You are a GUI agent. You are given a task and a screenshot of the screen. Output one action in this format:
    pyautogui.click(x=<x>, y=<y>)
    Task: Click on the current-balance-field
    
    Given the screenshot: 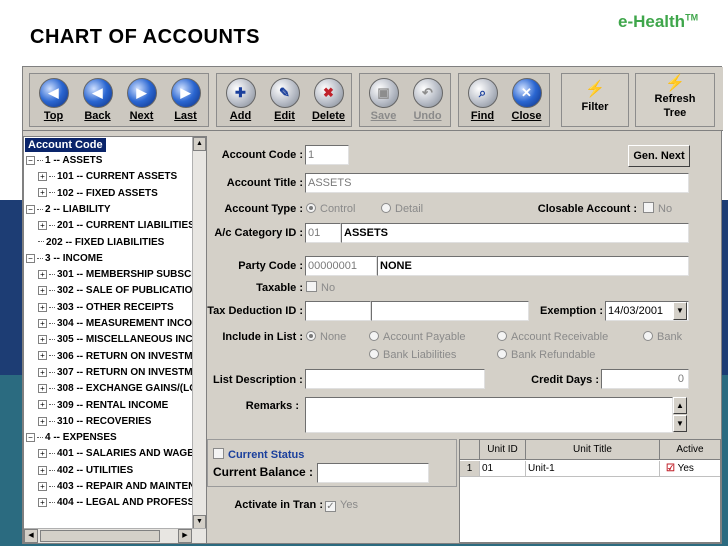 What is the action you would take?
    pyautogui.click(x=373, y=473)
    